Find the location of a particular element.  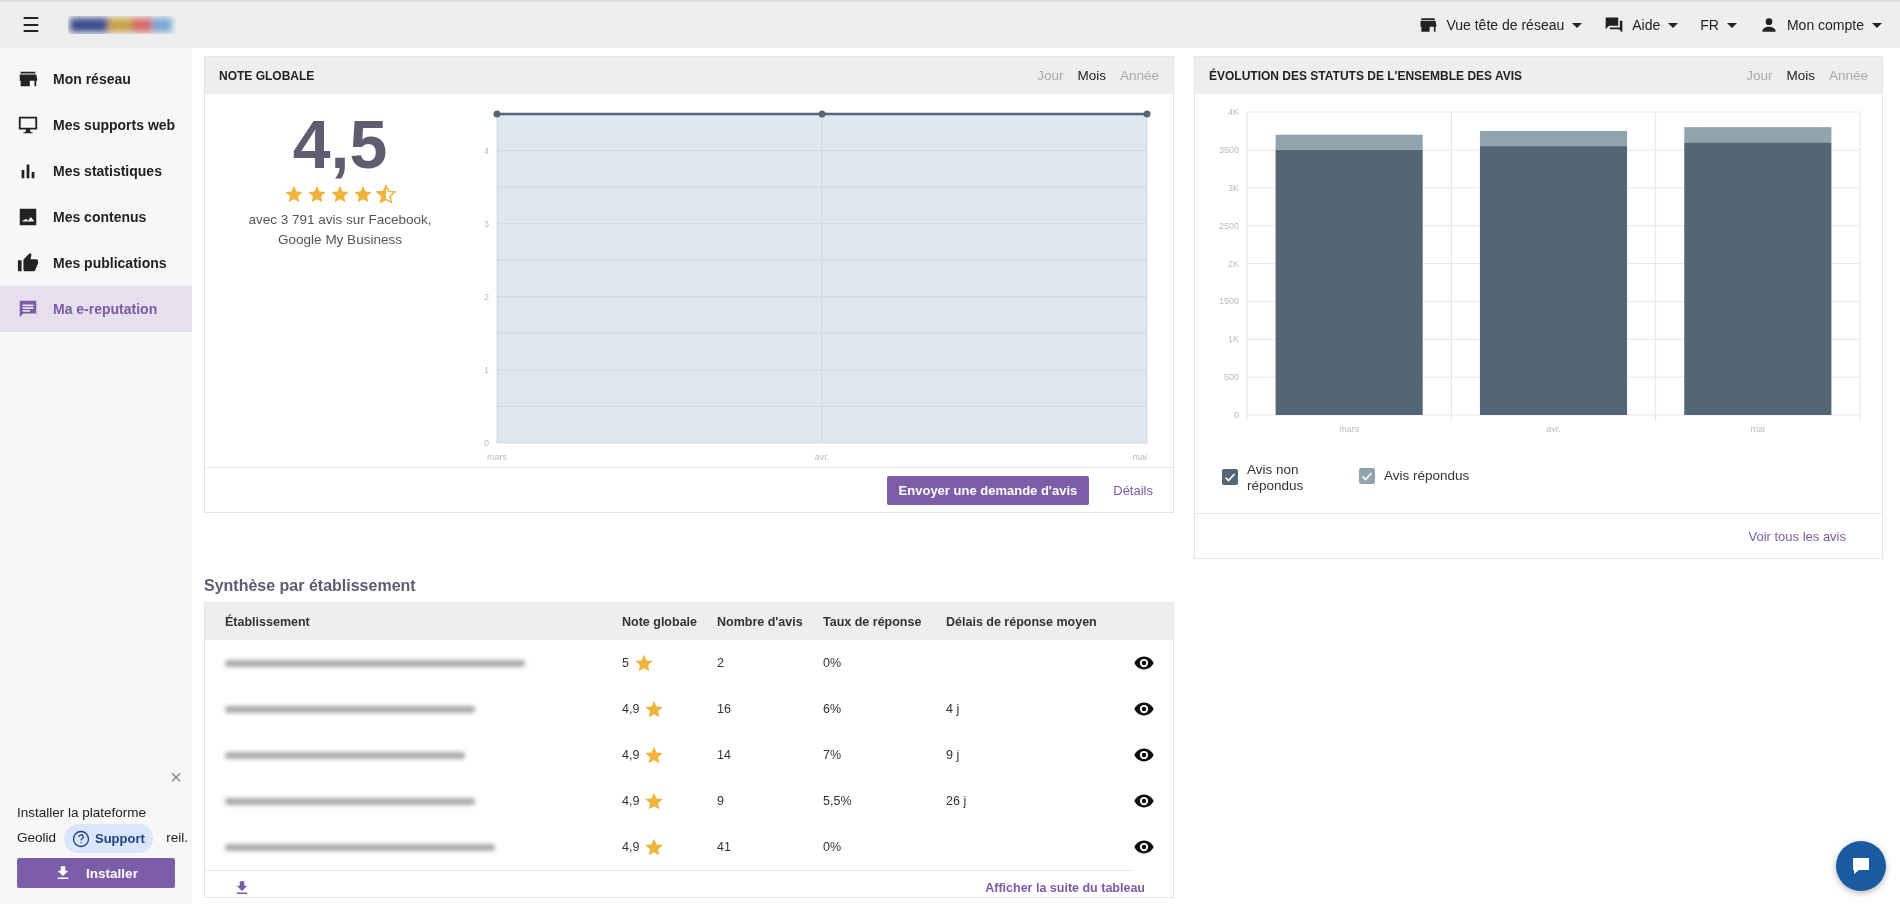

promo-text: Geolid is located at coordinates (37, 838).